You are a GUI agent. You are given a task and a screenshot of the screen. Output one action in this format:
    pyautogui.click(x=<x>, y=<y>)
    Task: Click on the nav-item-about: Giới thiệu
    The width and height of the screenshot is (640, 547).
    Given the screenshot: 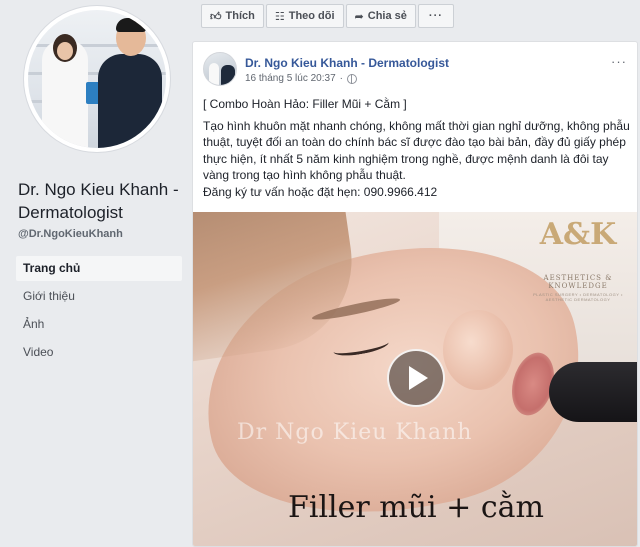 What is the action you would take?
    pyautogui.click(x=99, y=296)
    